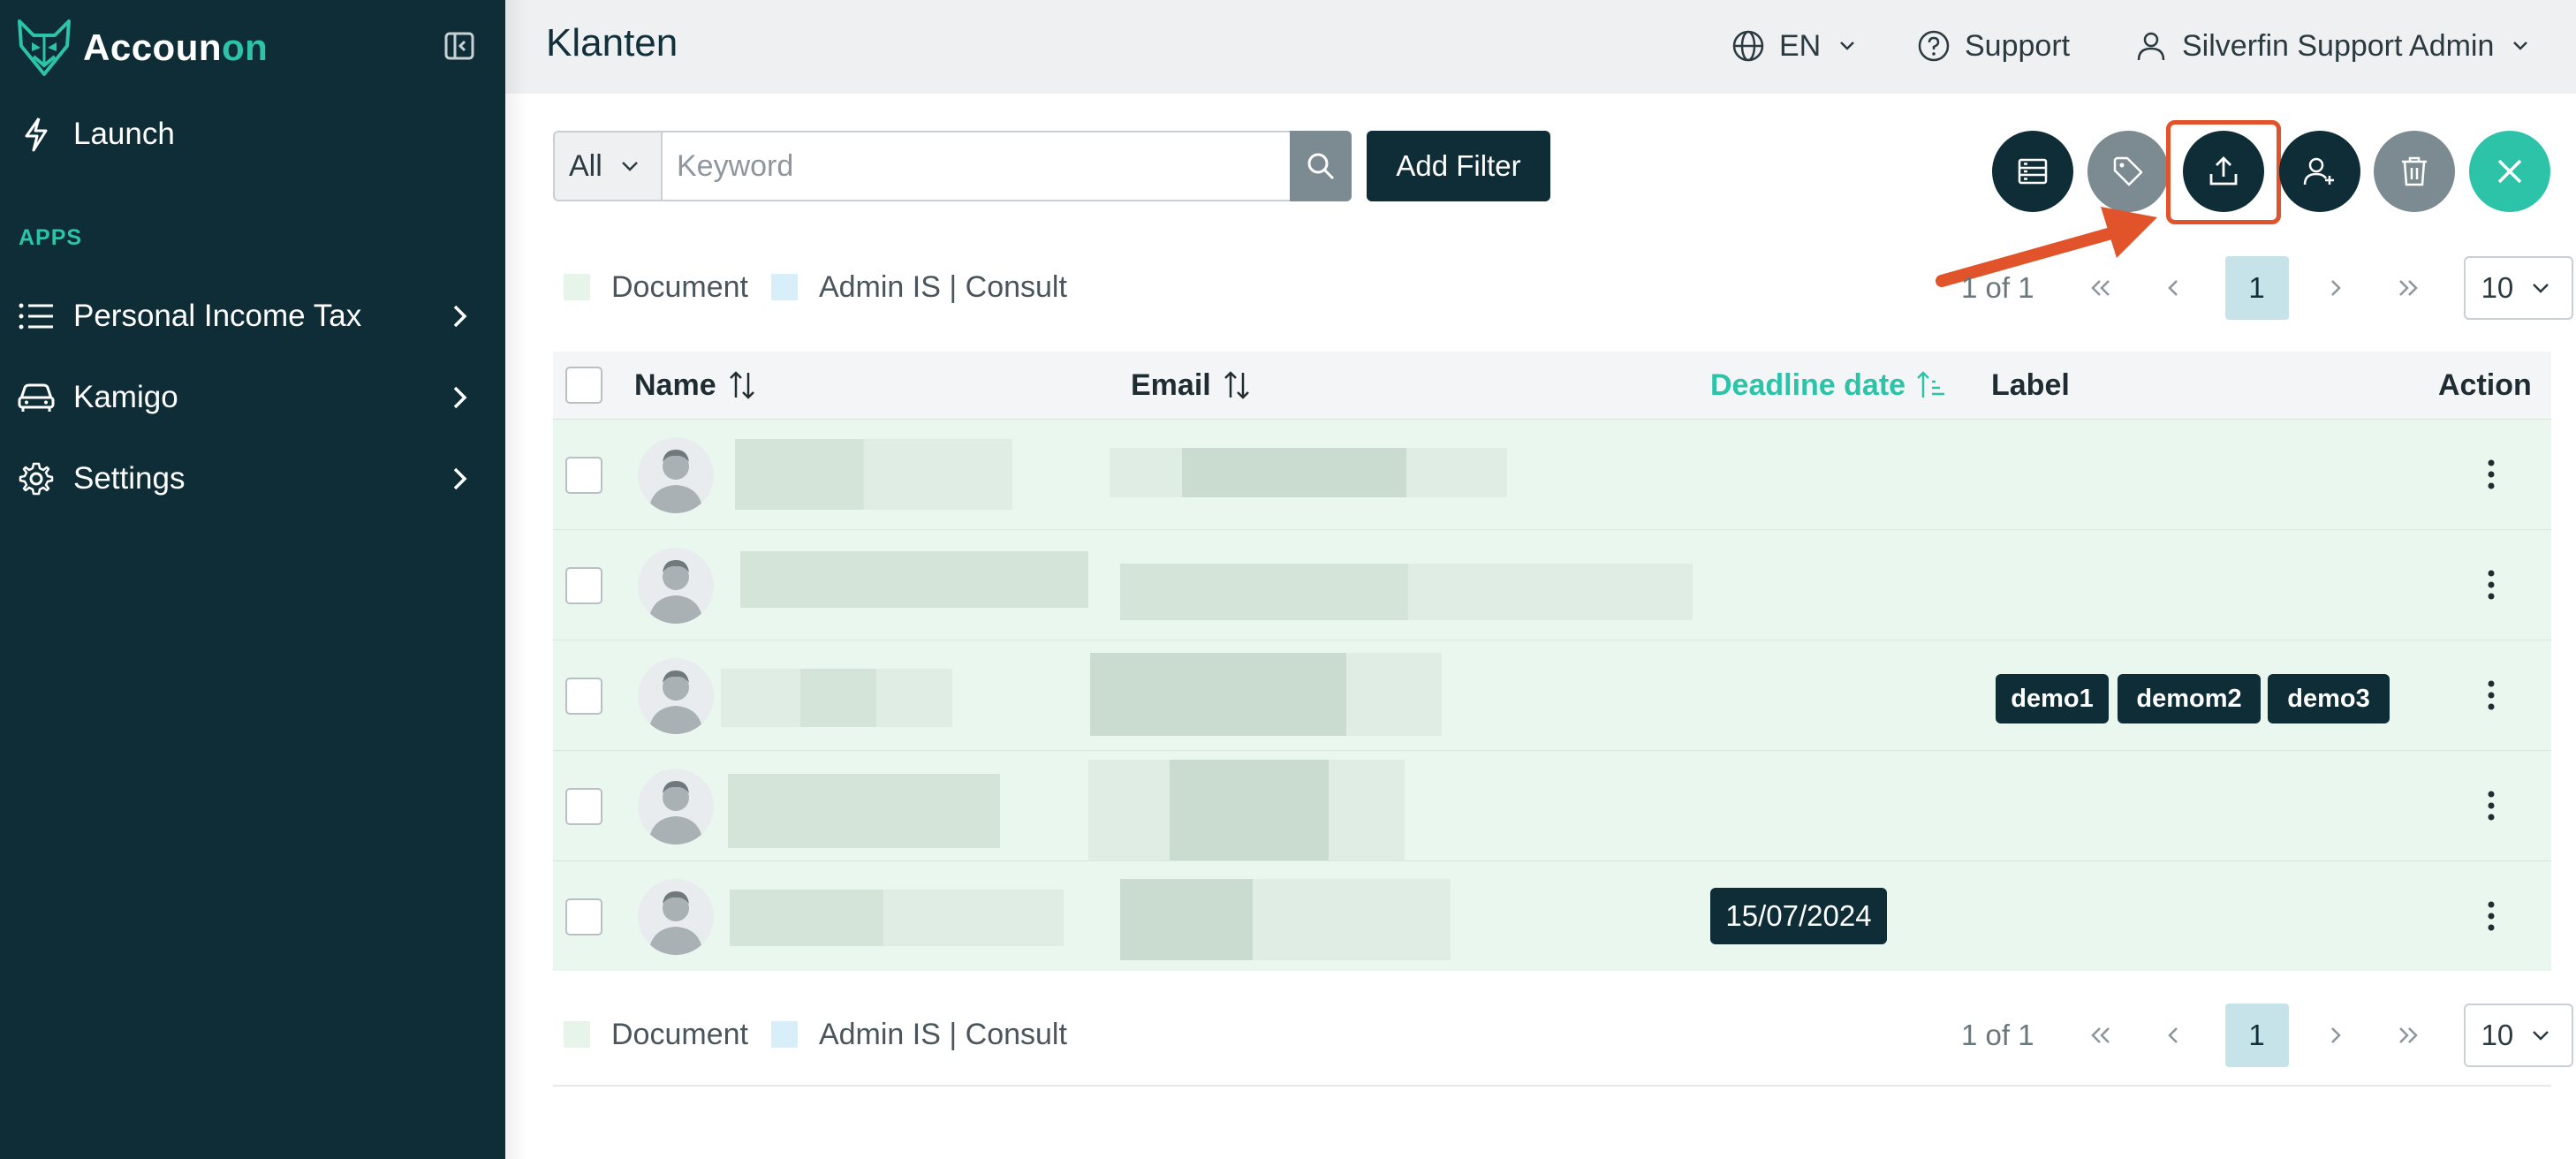 The height and width of the screenshot is (1159, 2576). I want to click on column-header-deadline: Deadline date, so click(1828, 386).